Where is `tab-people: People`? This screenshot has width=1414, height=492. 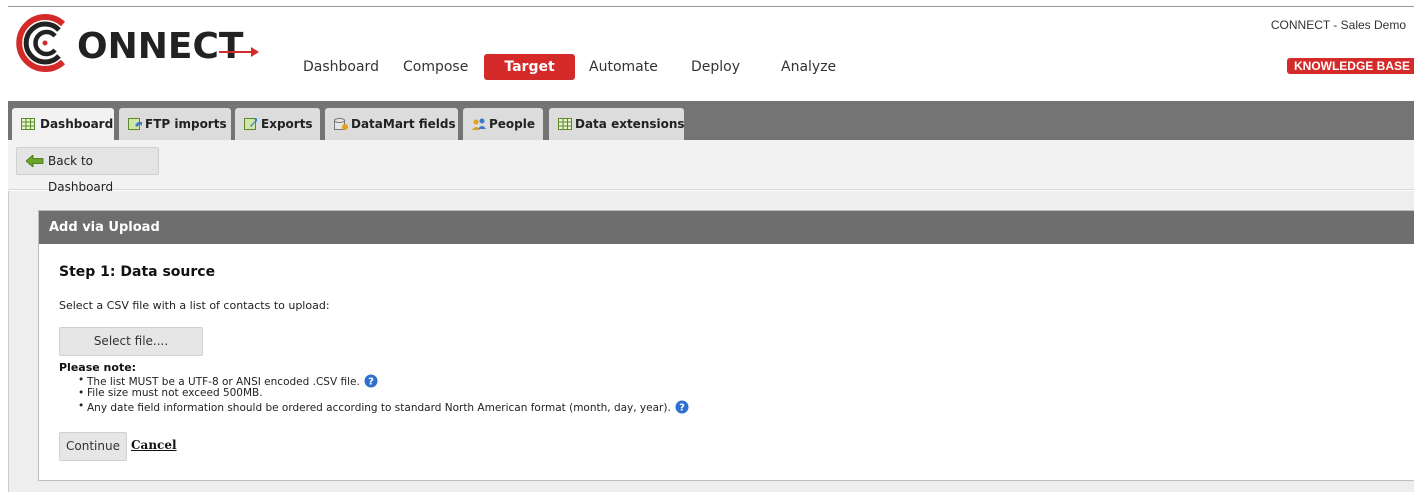 tab-people: People is located at coordinates (503, 124).